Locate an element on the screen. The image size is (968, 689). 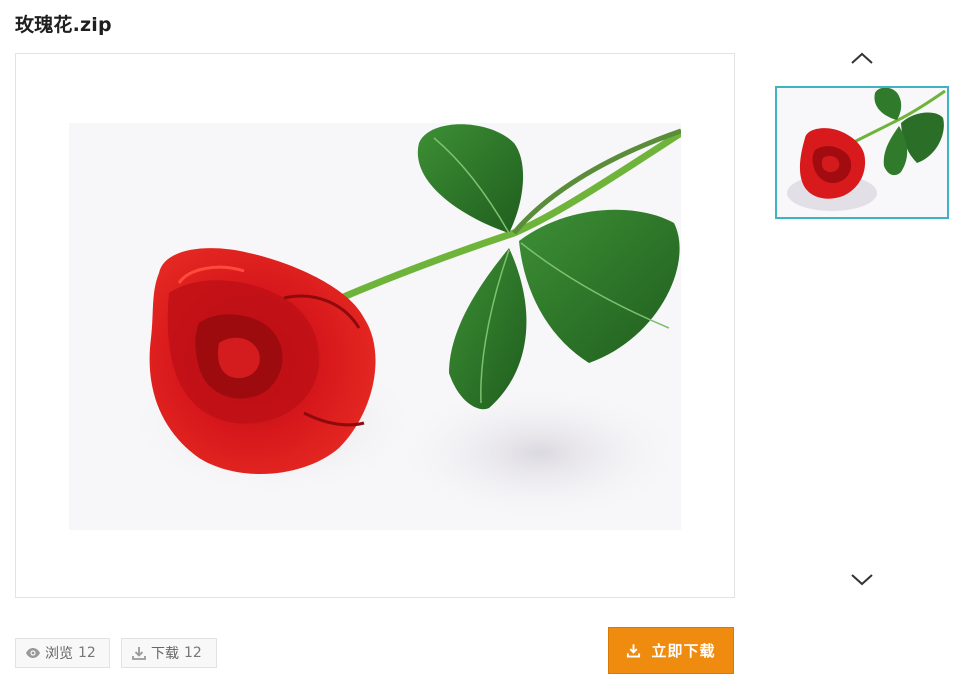
views-count: 12 is located at coordinates (87, 653).